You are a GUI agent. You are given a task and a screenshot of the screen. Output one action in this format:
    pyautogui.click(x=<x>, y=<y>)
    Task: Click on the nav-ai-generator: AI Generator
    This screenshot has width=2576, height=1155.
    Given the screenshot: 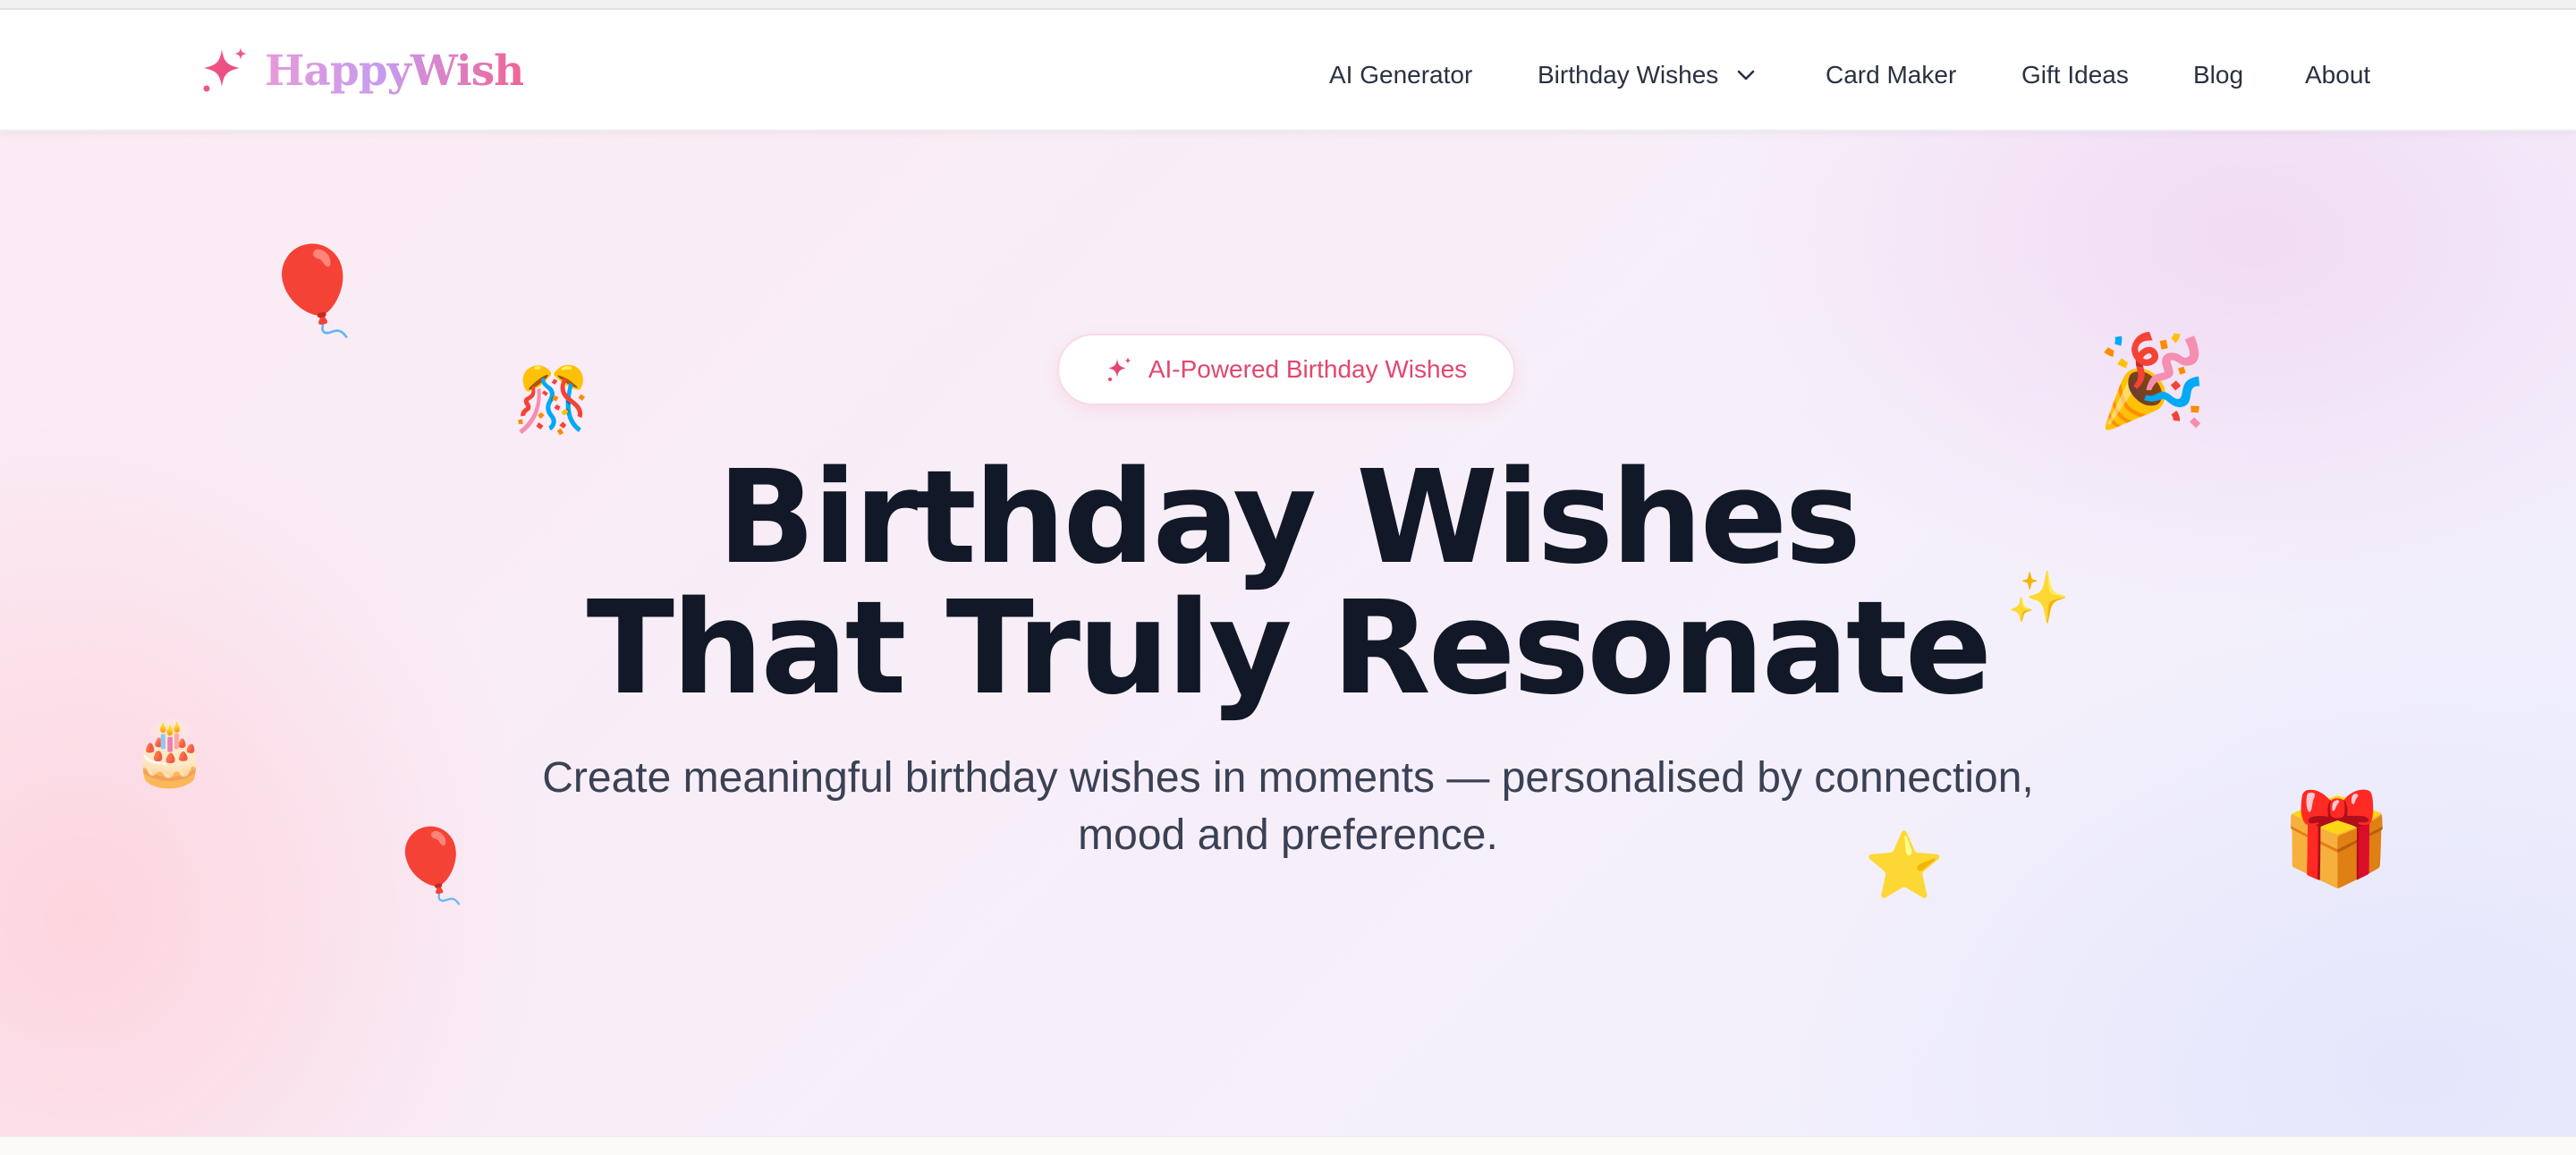 What is the action you would take?
    pyautogui.click(x=1400, y=75)
    